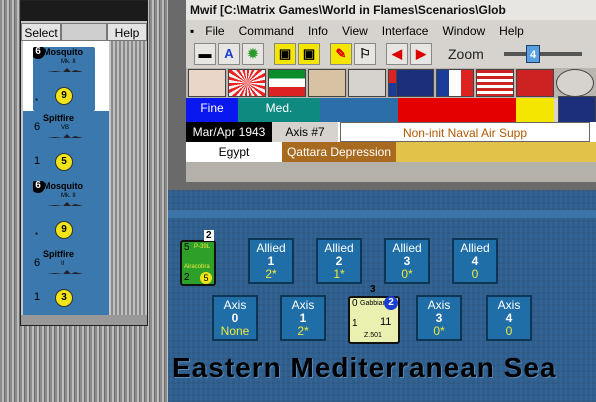 The image size is (596, 402). I want to click on unit-range: 1, so click(355, 323).